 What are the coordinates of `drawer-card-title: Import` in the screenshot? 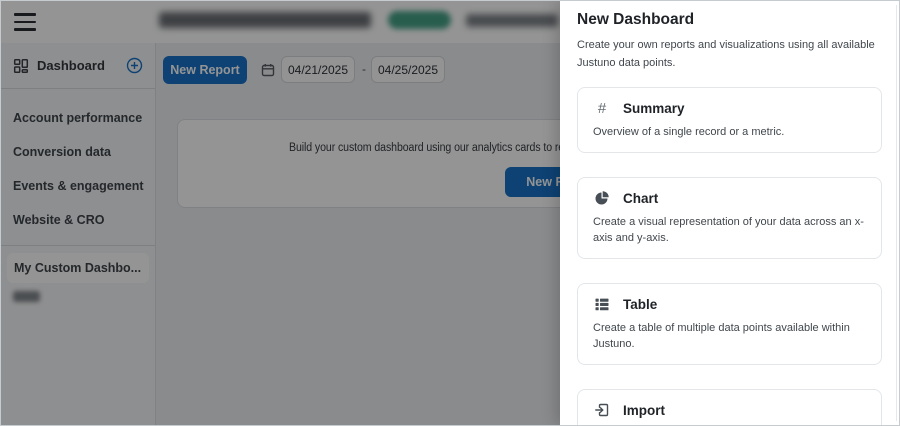 It's located at (644, 410).